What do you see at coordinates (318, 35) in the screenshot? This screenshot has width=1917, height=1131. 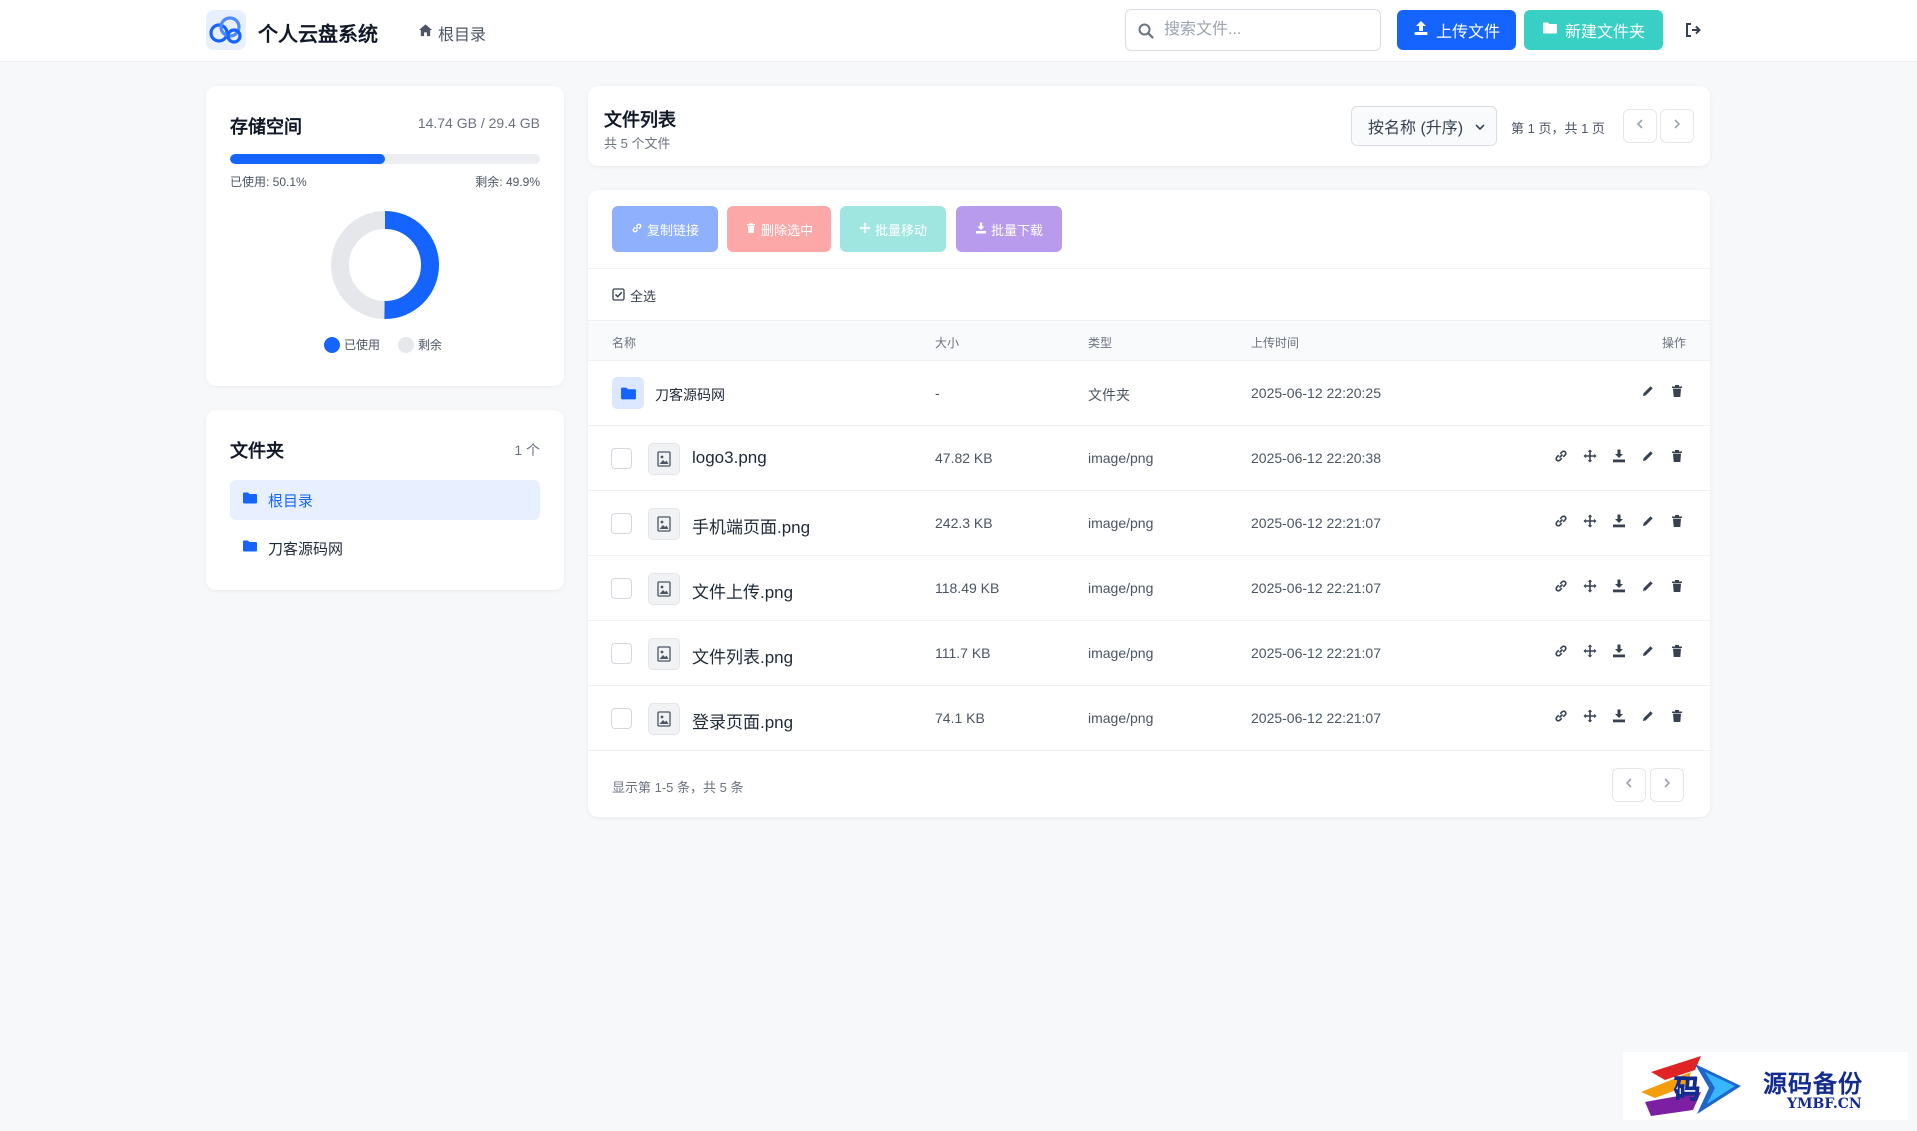 I see `app-title: 个人云盘系统` at bounding box center [318, 35].